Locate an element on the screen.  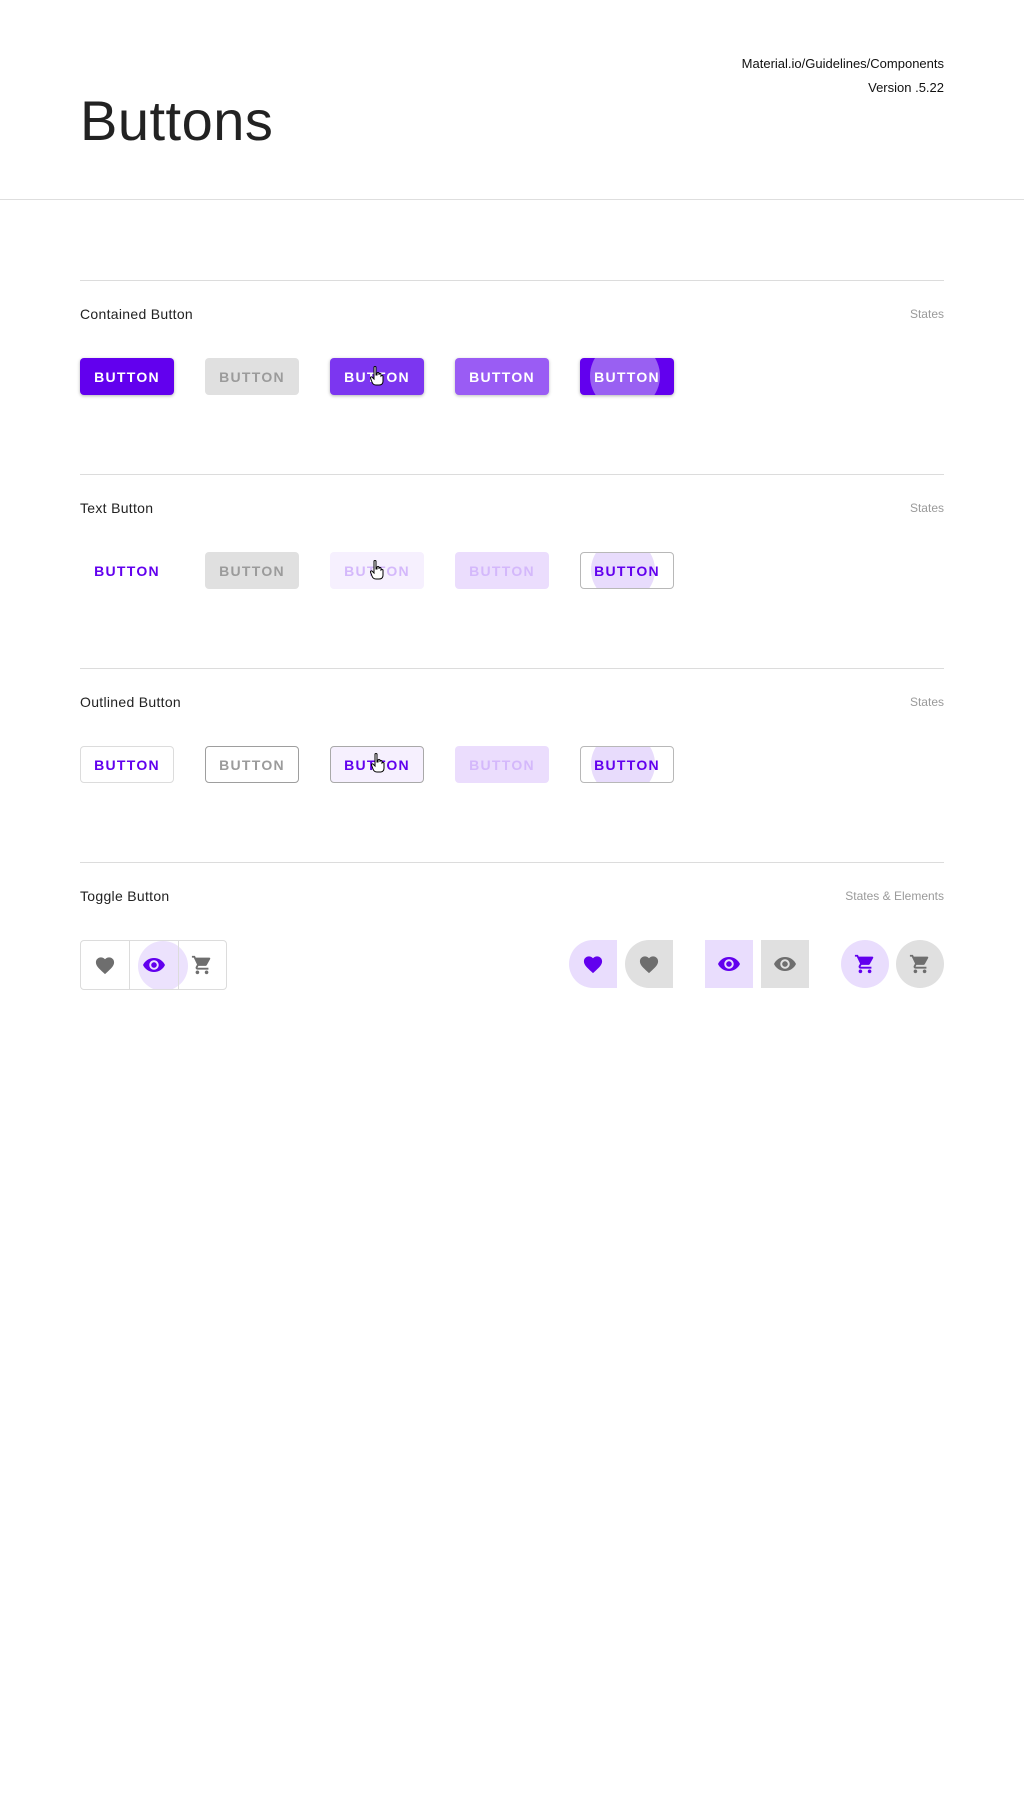
toggle-cart-button is located at coordinates (201, 965).